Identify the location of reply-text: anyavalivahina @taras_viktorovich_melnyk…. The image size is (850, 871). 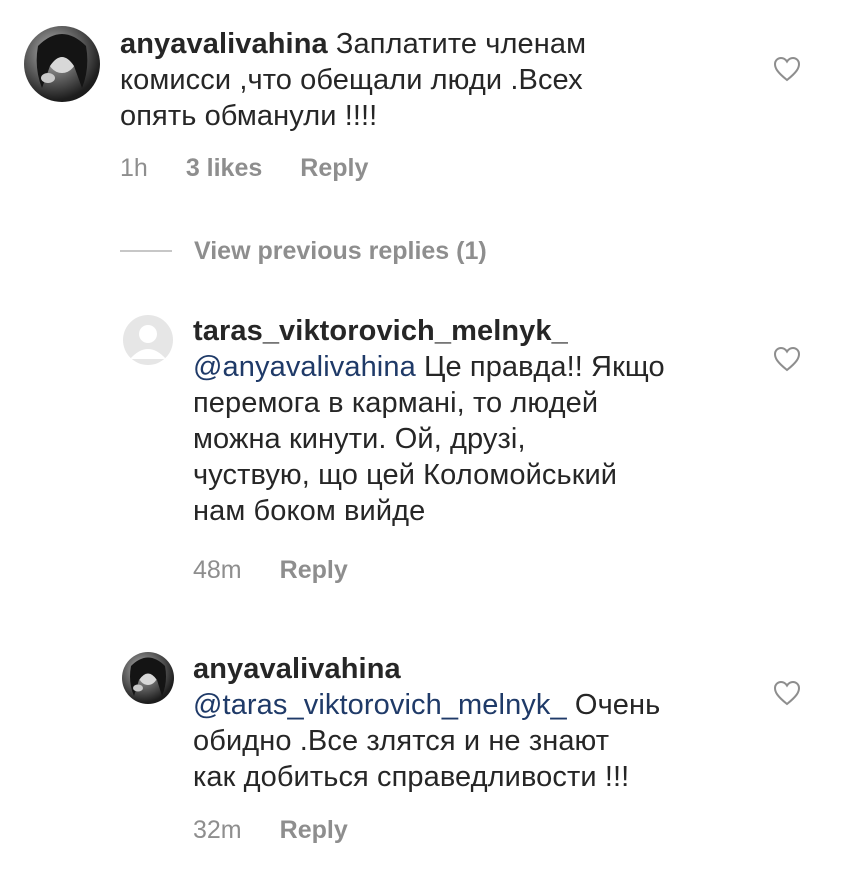
(463, 723).